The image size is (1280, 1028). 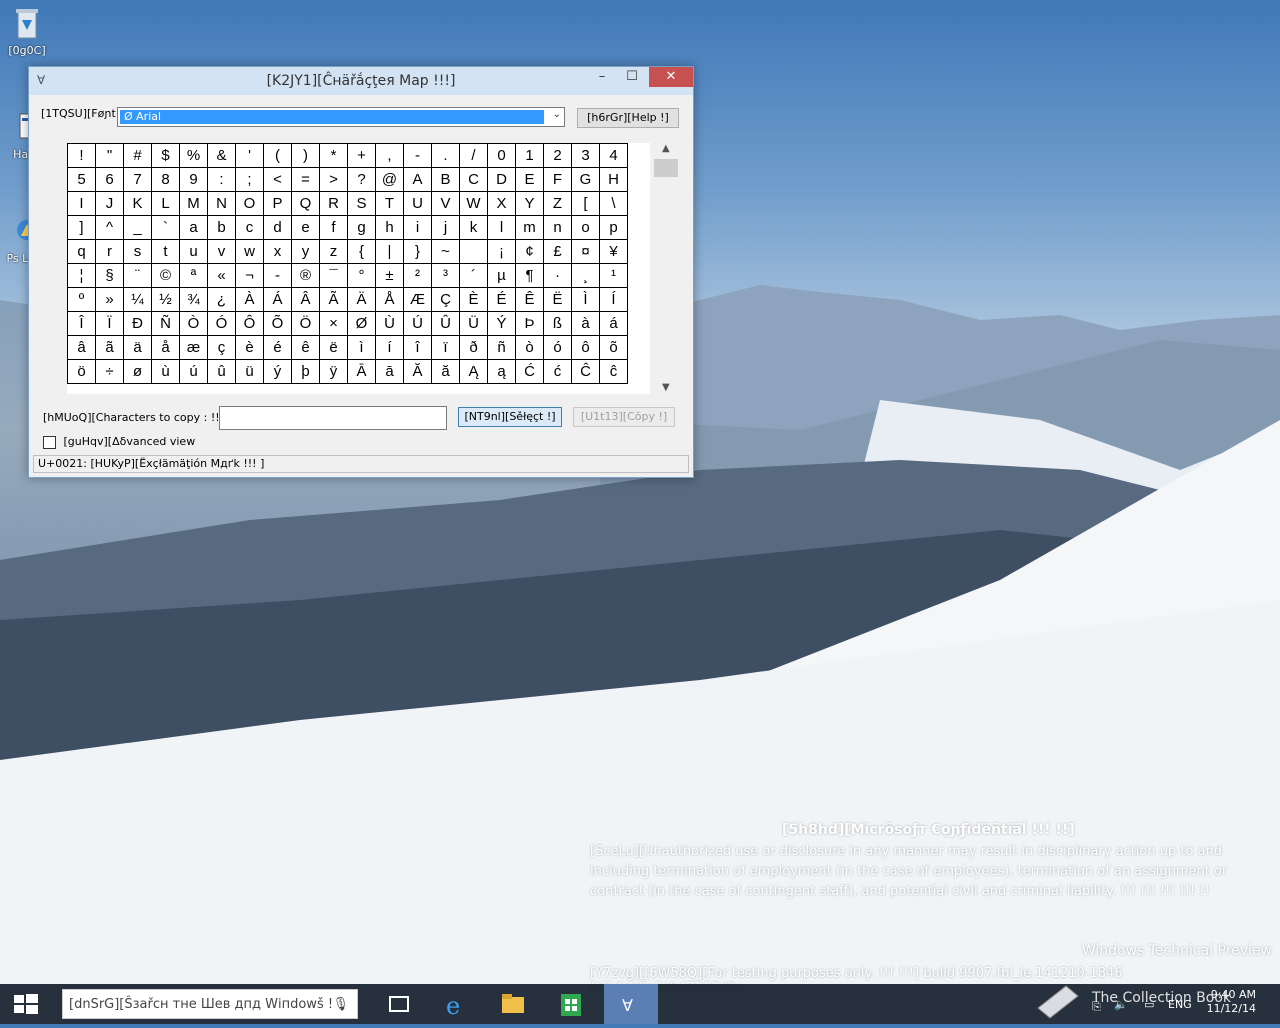 I want to click on character-cell: L, so click(x=165, y=203).